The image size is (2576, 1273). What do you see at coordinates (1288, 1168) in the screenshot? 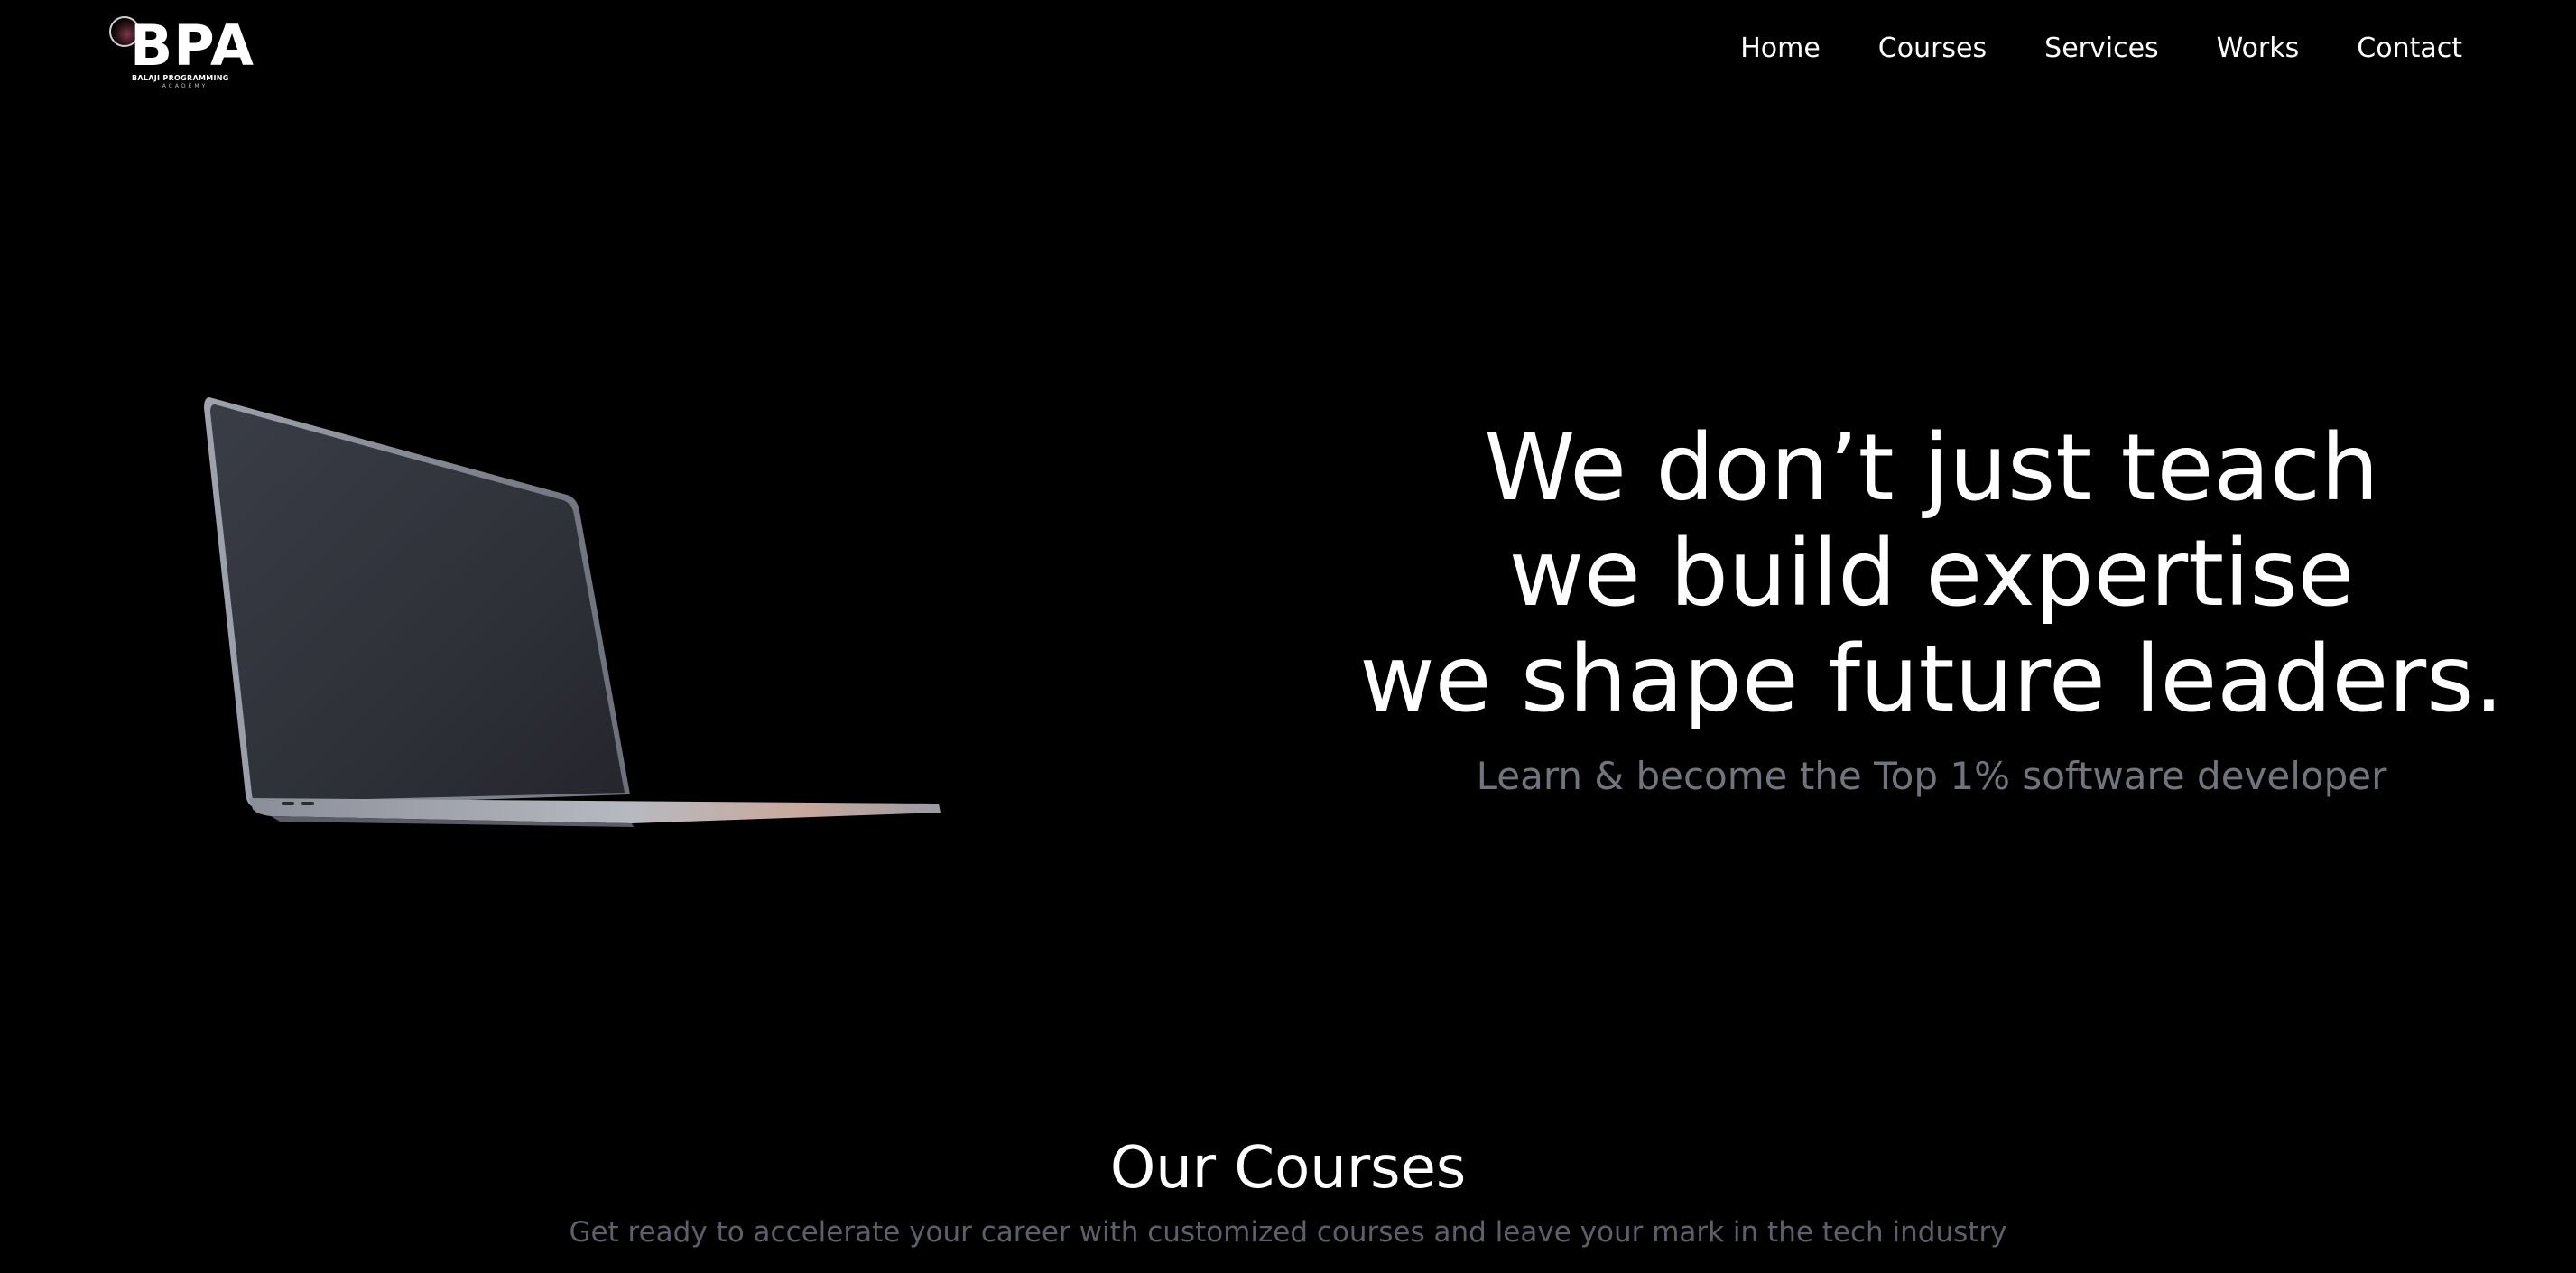
I see `courses-title: Our Courses` at bounding box center [1288, 1168].